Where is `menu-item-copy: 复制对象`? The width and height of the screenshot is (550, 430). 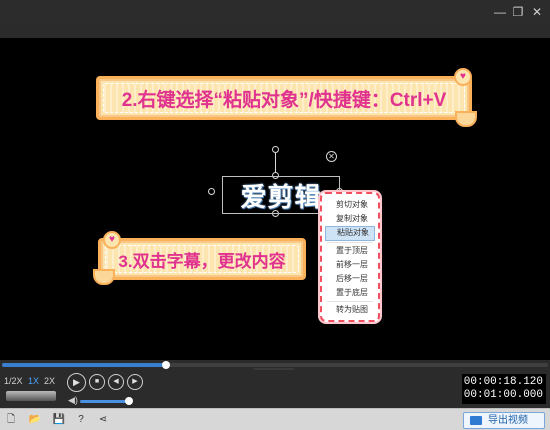 menu-item-copy: 复制对象 is located at coordinates (350, 219).